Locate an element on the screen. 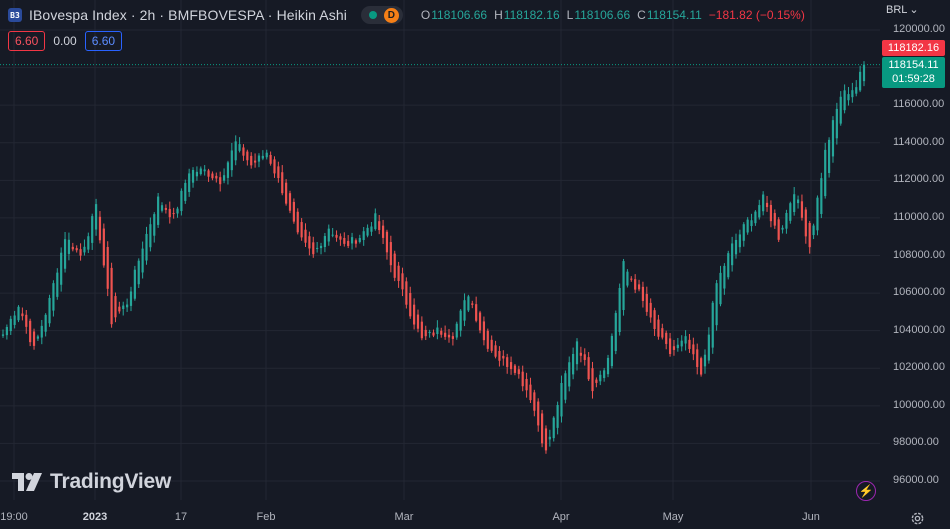 This screenshot has height=529, width=950. y-tick-label: 106000.00 is located at coordinates (919, 292).